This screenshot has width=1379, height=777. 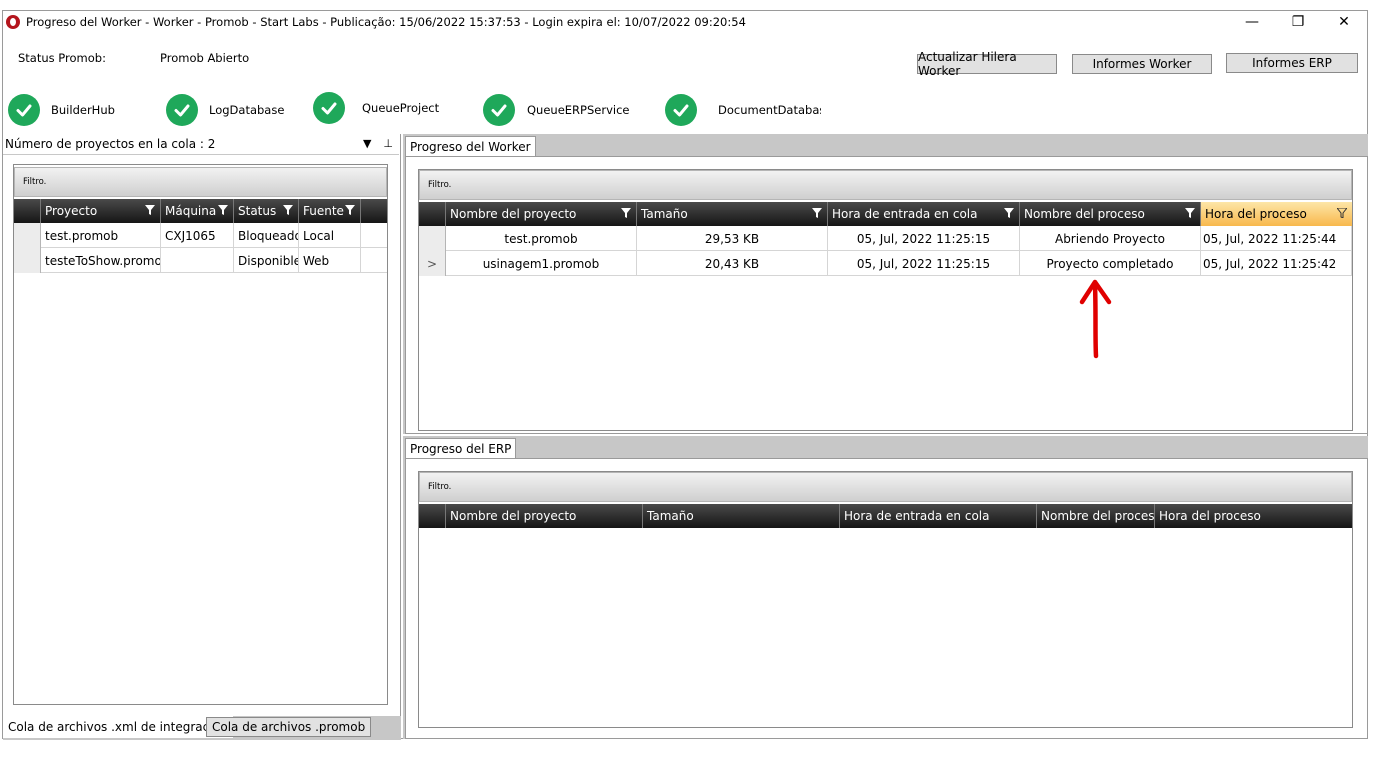 What do you see at coordinates (289, 727) in the screenshot?
I see `tab-promob-queue: Cola de archivos .promob` at bounding box center [289, 727].